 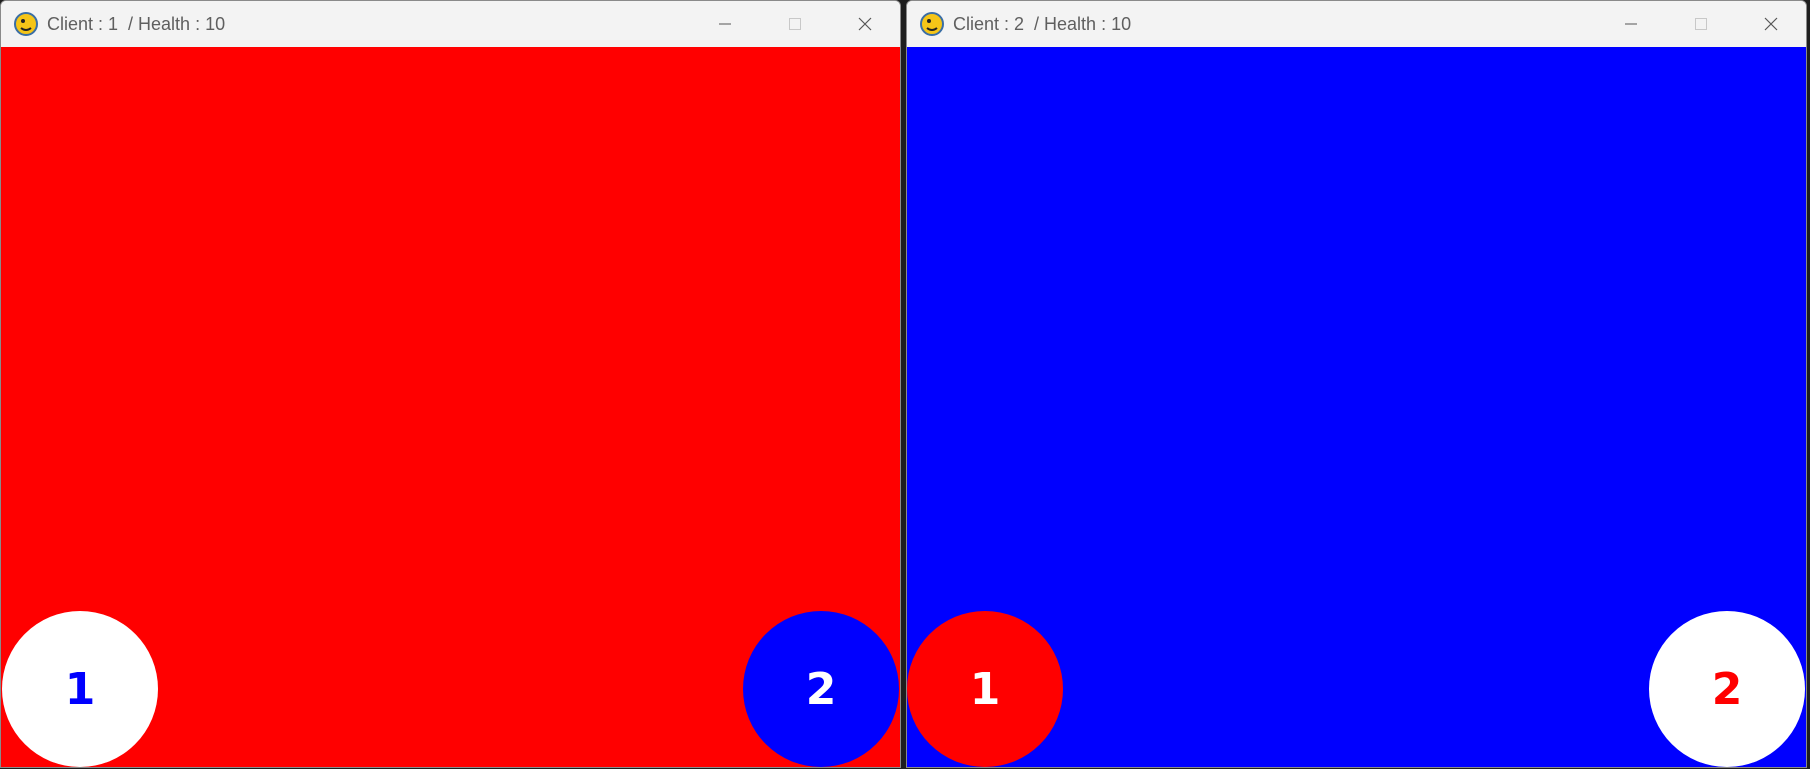 What do you see at coordinates (450, 24) in the screenshot?
I see `title-bar: Client : 1 / Health : 10` at bounding box center [450, 24].